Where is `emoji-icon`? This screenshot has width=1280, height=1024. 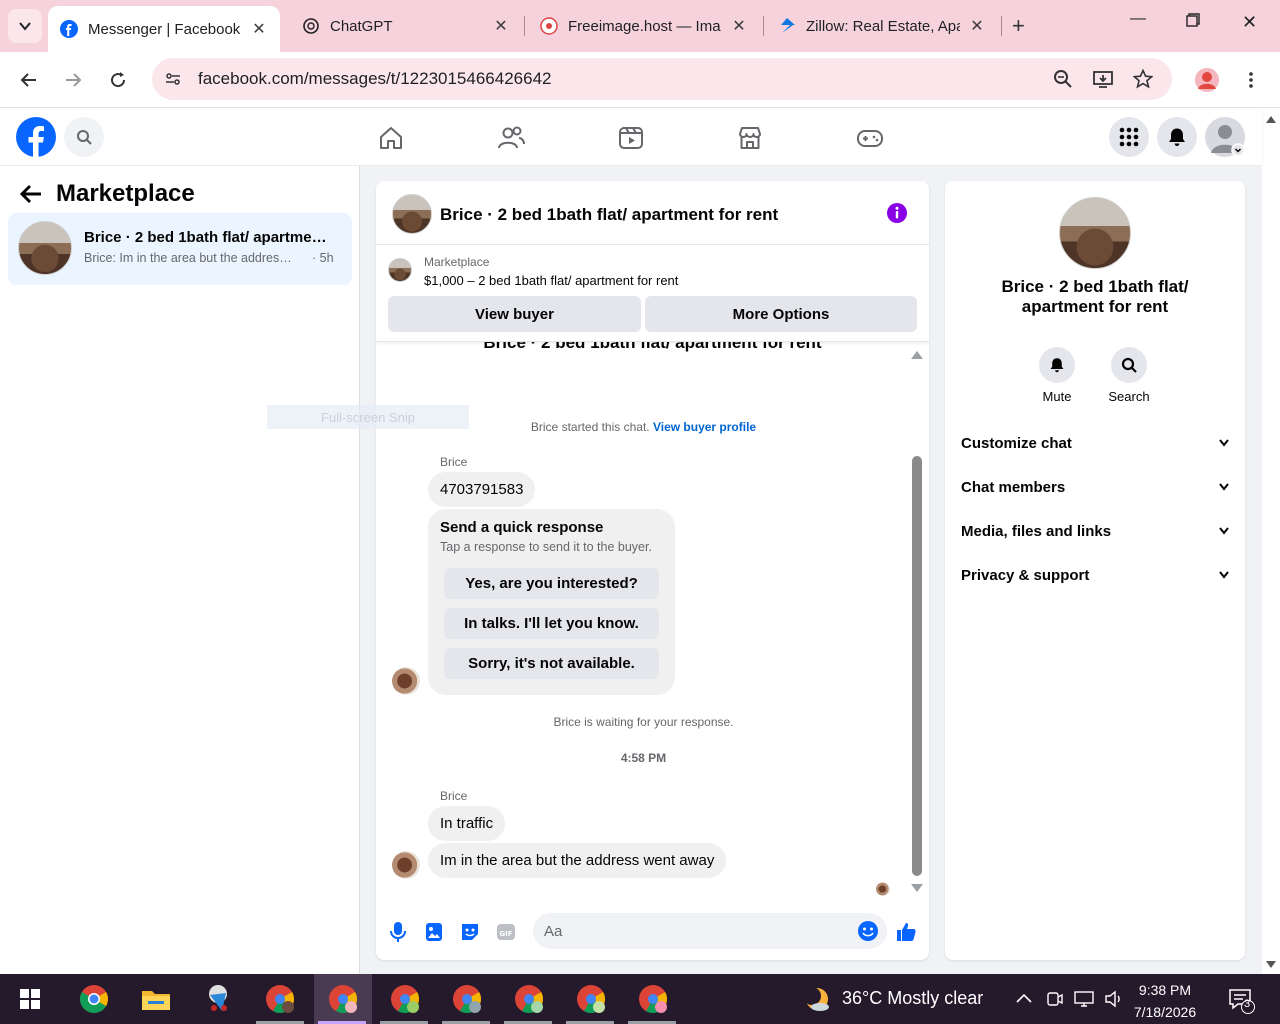
emoji-icon is located at coordinates (868, 931).